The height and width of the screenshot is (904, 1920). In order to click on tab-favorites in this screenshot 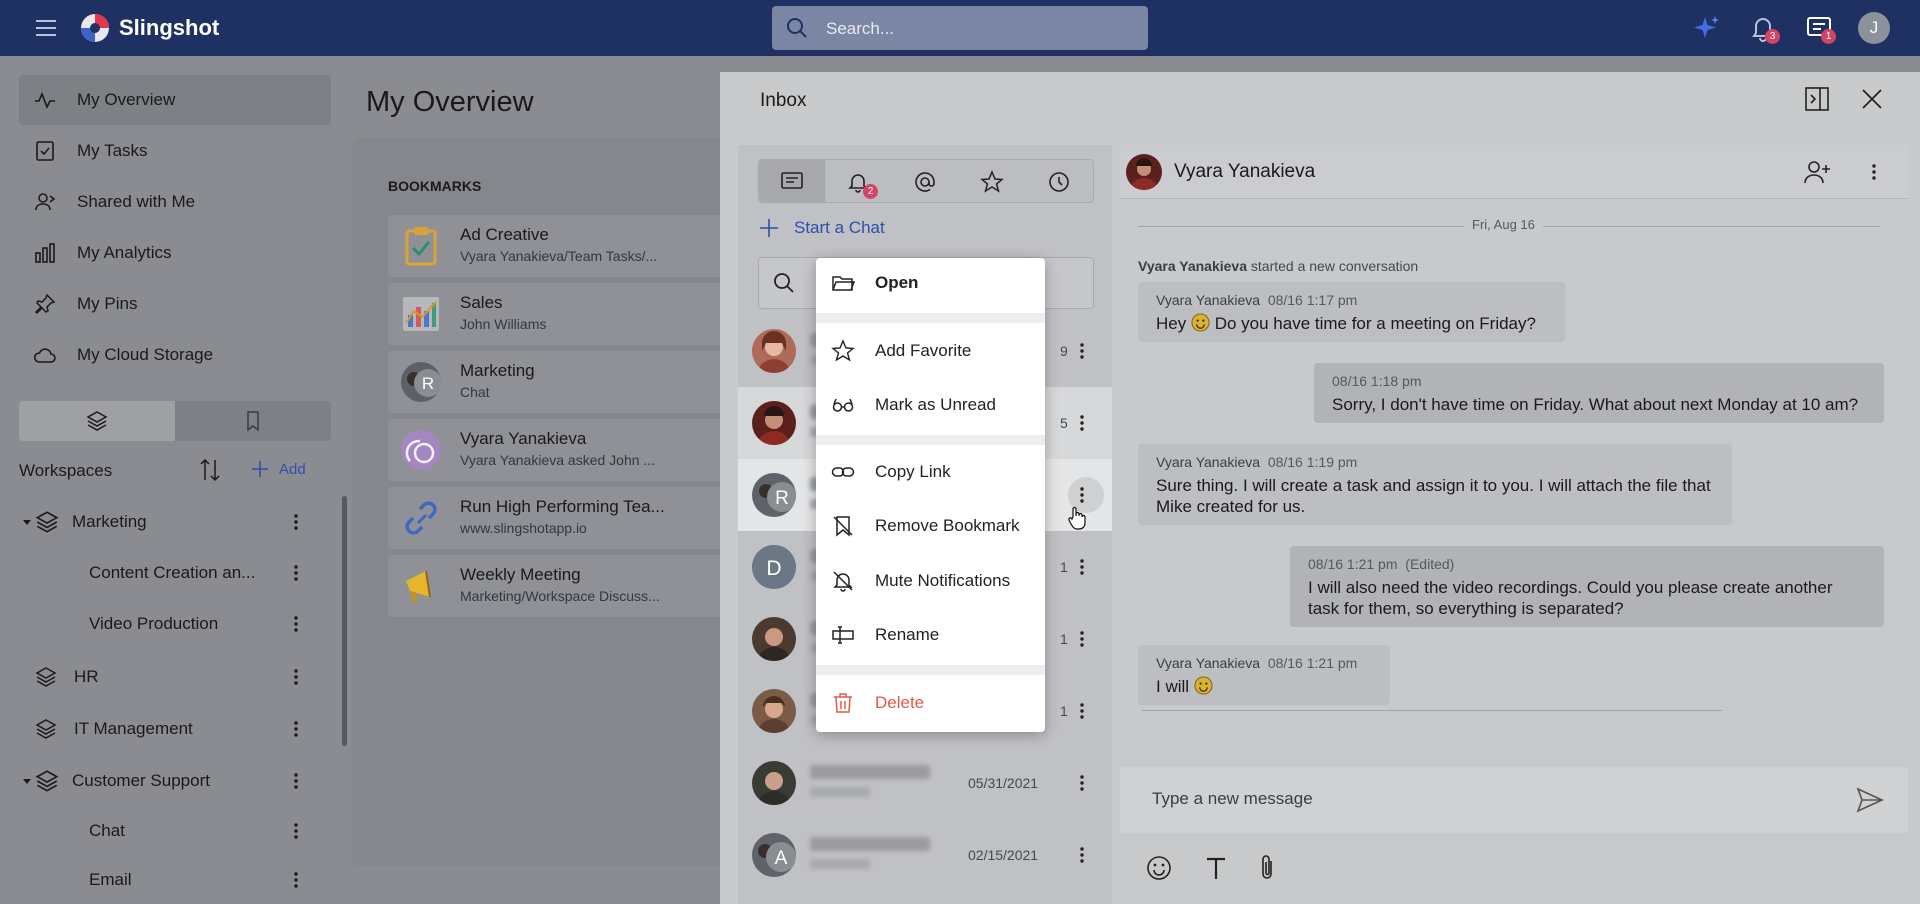, I will do `click(992, 181)`.